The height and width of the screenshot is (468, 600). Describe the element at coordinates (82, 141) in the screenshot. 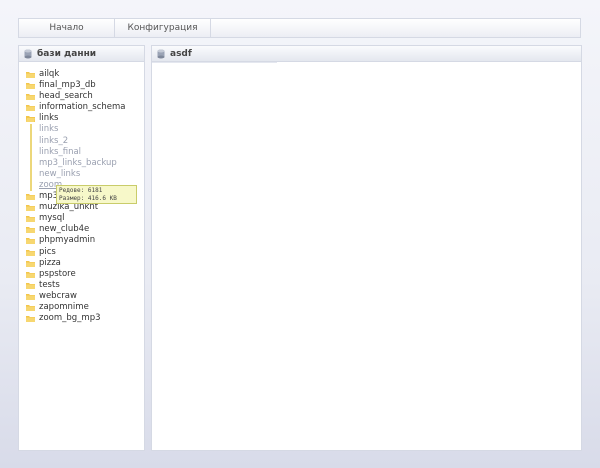

I see `table-item: links_2` at that location.